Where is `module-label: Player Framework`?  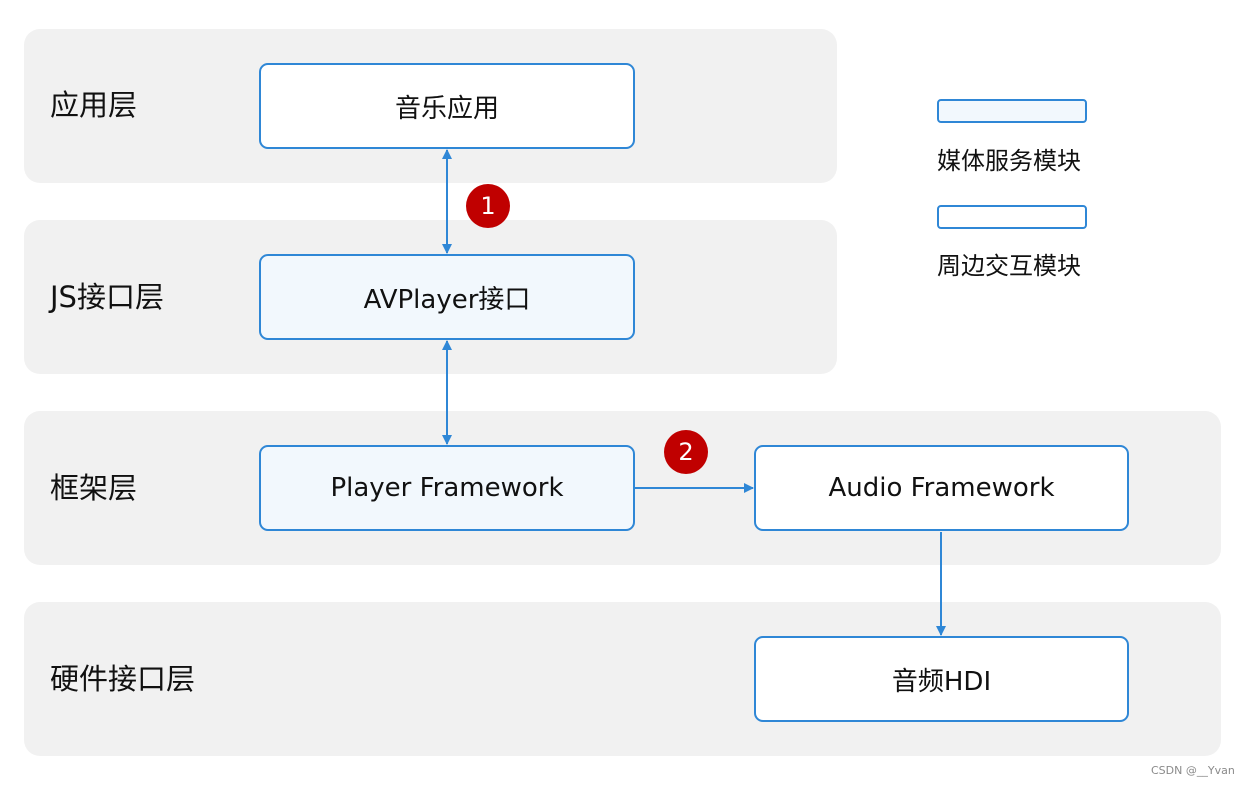
module-label: Player Framework is located at coordinates (447, 488).